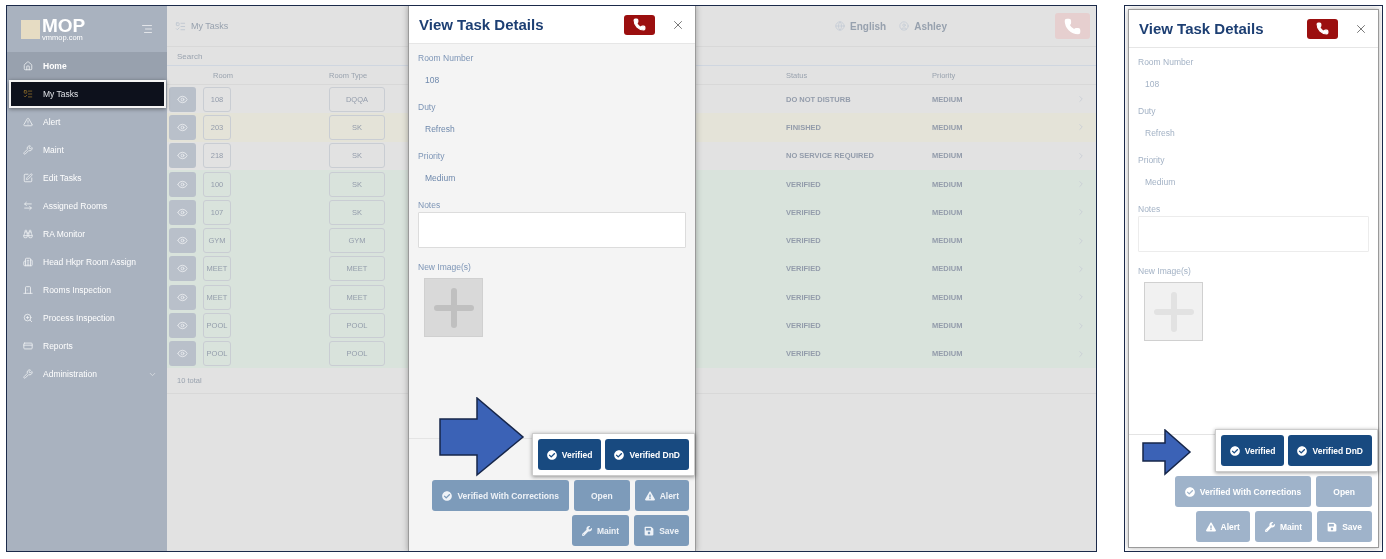 This screenshot has height=559, width=1386. What do you see at coordinates (64, 26) in the screenshot?
I see `logo-text: MOP` at bounding box center [64, 26].